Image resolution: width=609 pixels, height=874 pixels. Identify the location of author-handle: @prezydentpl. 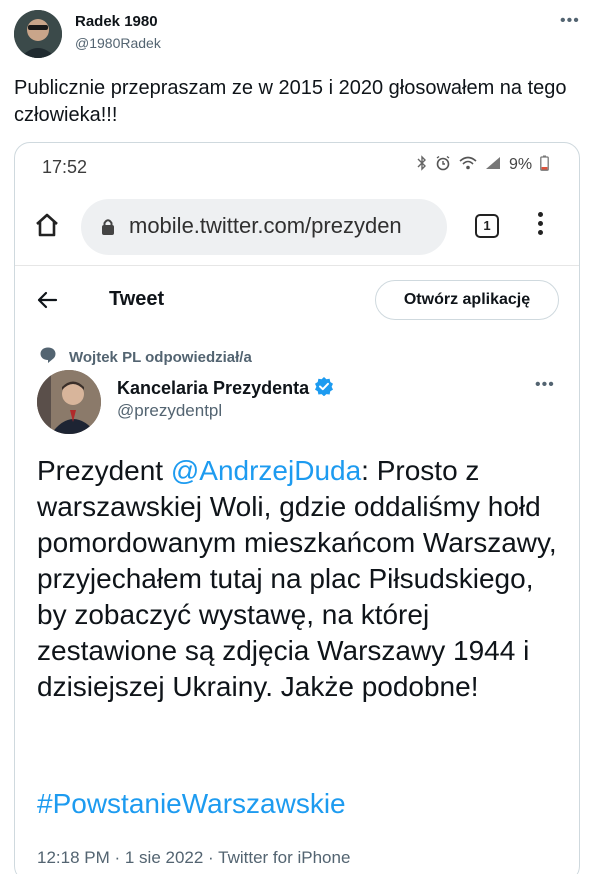
(169, 411).